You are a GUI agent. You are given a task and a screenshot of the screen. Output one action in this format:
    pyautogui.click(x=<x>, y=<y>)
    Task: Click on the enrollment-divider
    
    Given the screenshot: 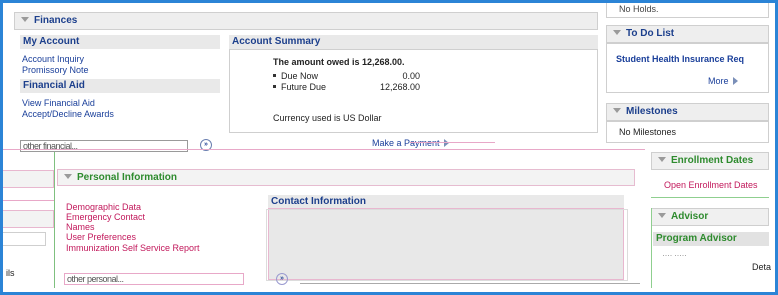 What is the action you would take?
    pyautogui.click(x=710, y=197)
    